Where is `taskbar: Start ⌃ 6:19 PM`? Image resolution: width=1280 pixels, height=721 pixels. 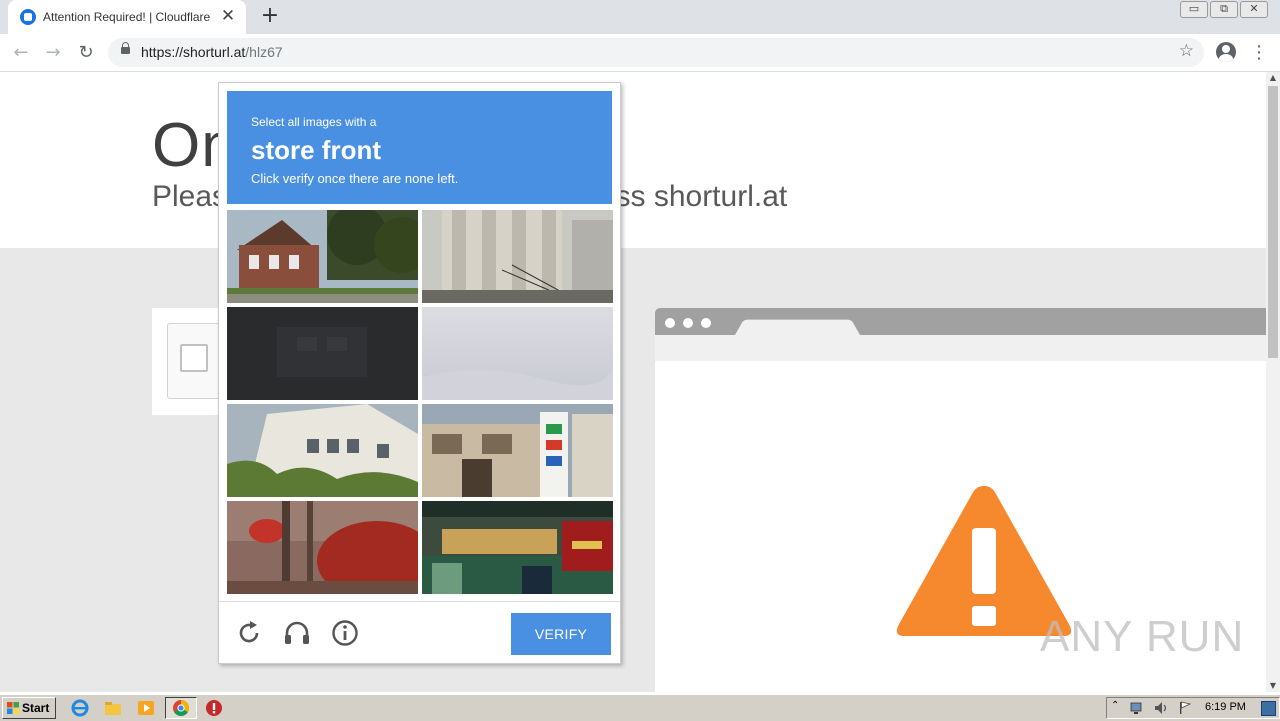
taskbar: Start ⌃ 6:19 PM is located at coordinates (640, 707).